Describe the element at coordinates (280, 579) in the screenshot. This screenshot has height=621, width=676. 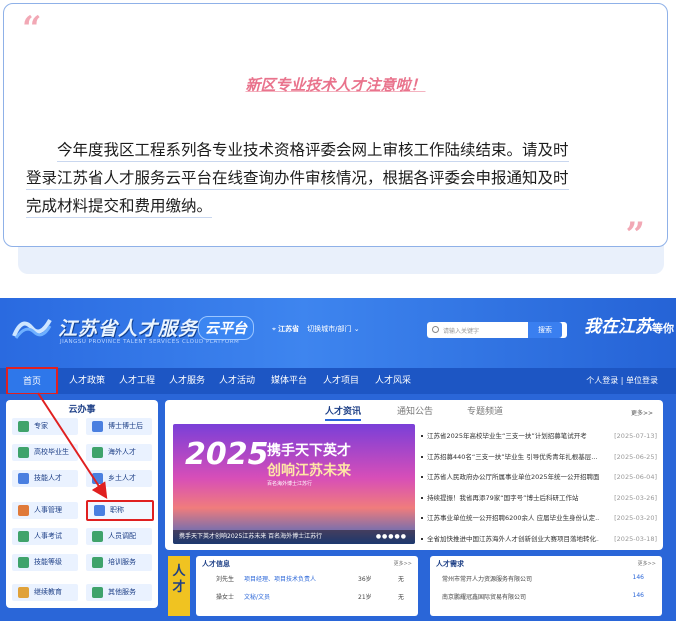
I see `talent-position: 项目经理、项目技术负责人` at that location.